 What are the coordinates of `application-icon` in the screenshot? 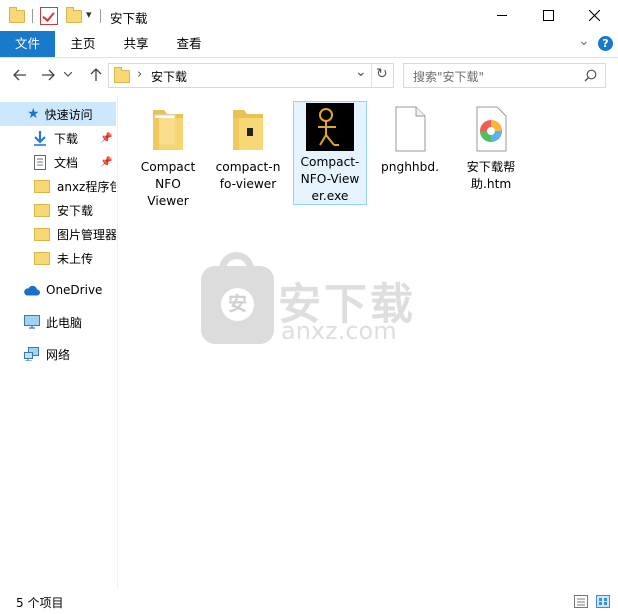 It's located at (330, 127).